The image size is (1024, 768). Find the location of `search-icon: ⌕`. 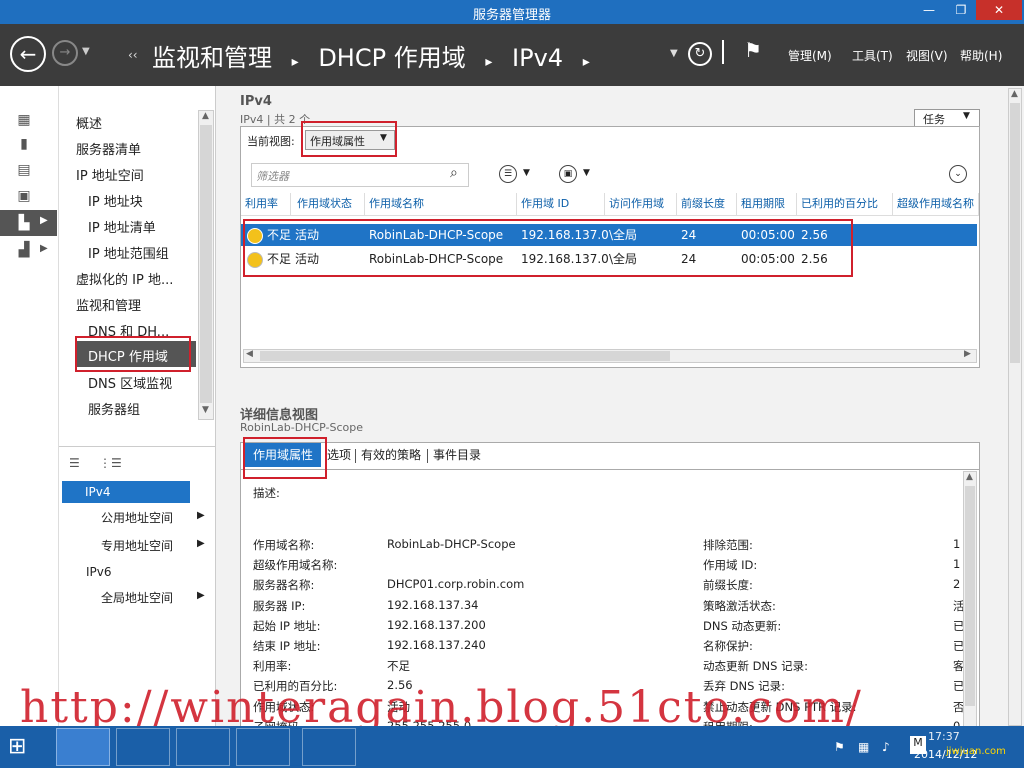

search-icon: ⌕ is located at coordinates (454, 173).